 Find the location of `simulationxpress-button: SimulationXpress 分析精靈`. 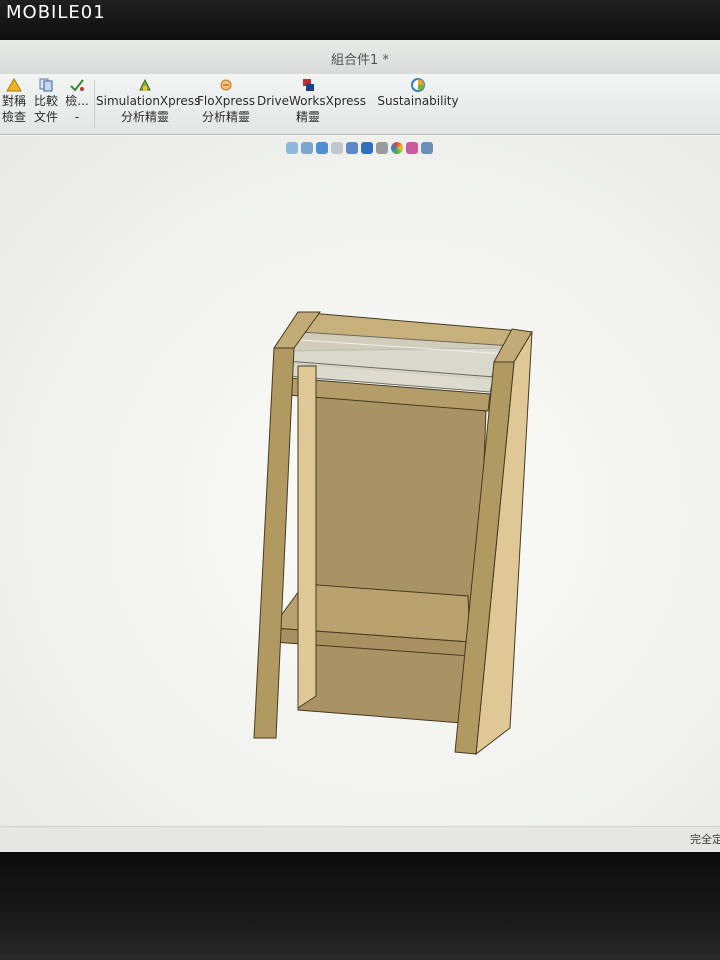

simulationxpress-button: SimulationXpress 分析精靈 is located at coordinates (148, 101).